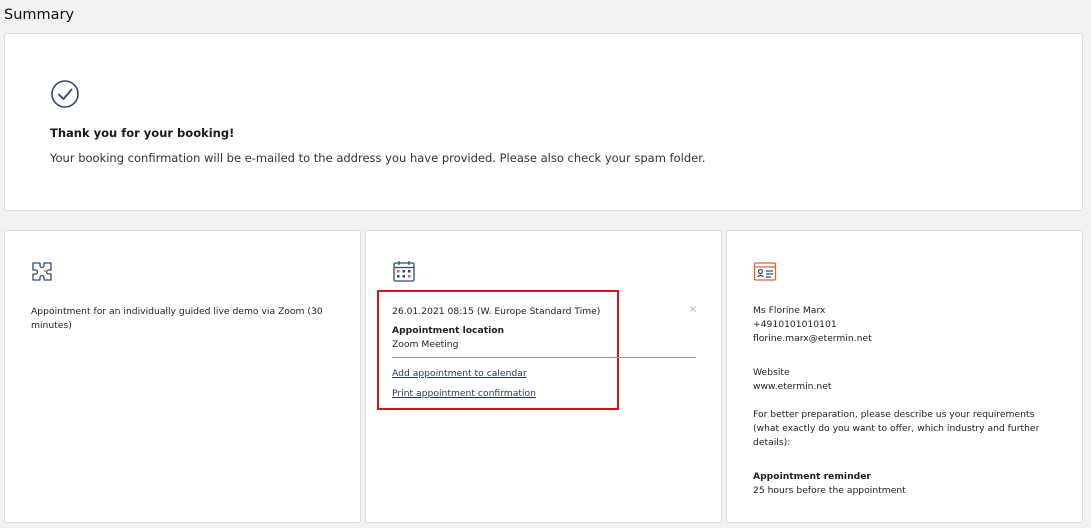 This screenshot has width=1091, height=528. Describe the element at coordinates (771, 372) in the screenshot. I see `website-label: Website` at that location.